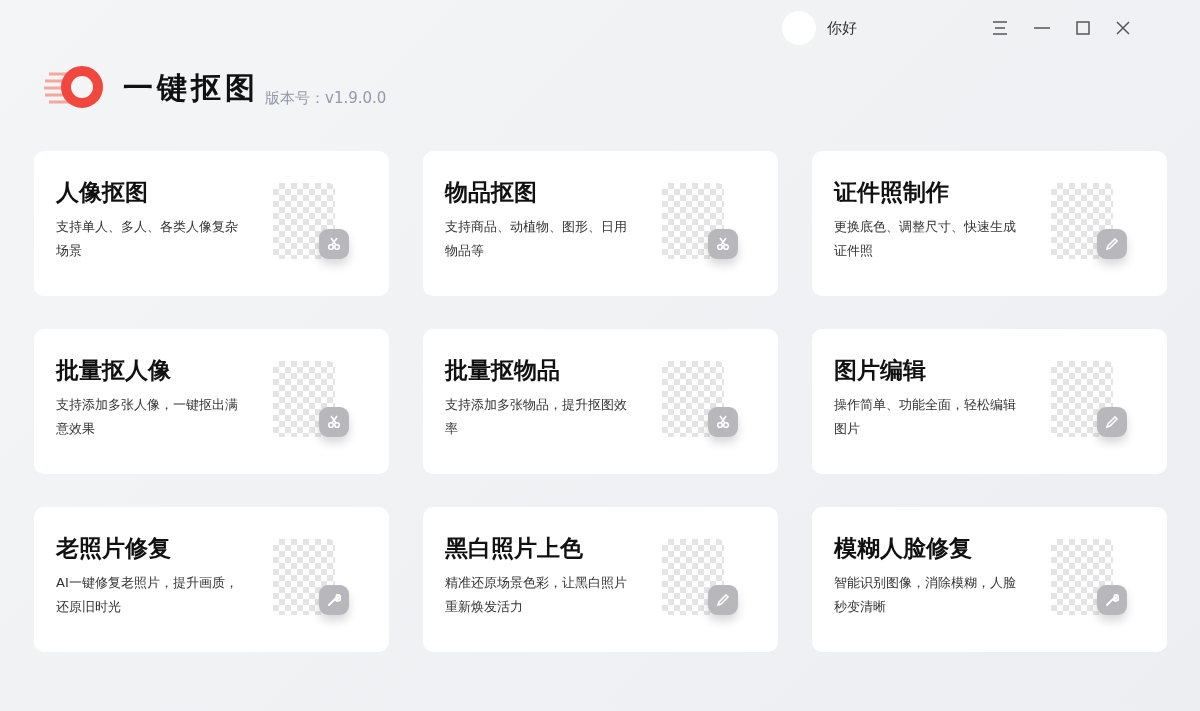  I want to click on card-title: 批量抠物品, so click(503, 370).